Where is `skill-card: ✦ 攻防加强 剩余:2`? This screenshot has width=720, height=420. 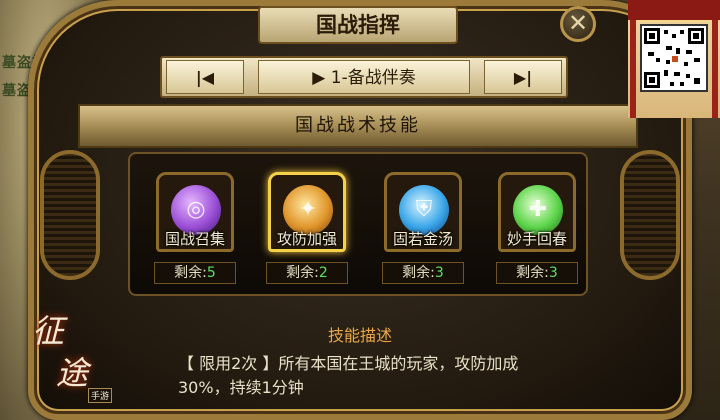
skill-card: ✦ 攻防加强 剩余:2 is located at coordinates (307, 230).